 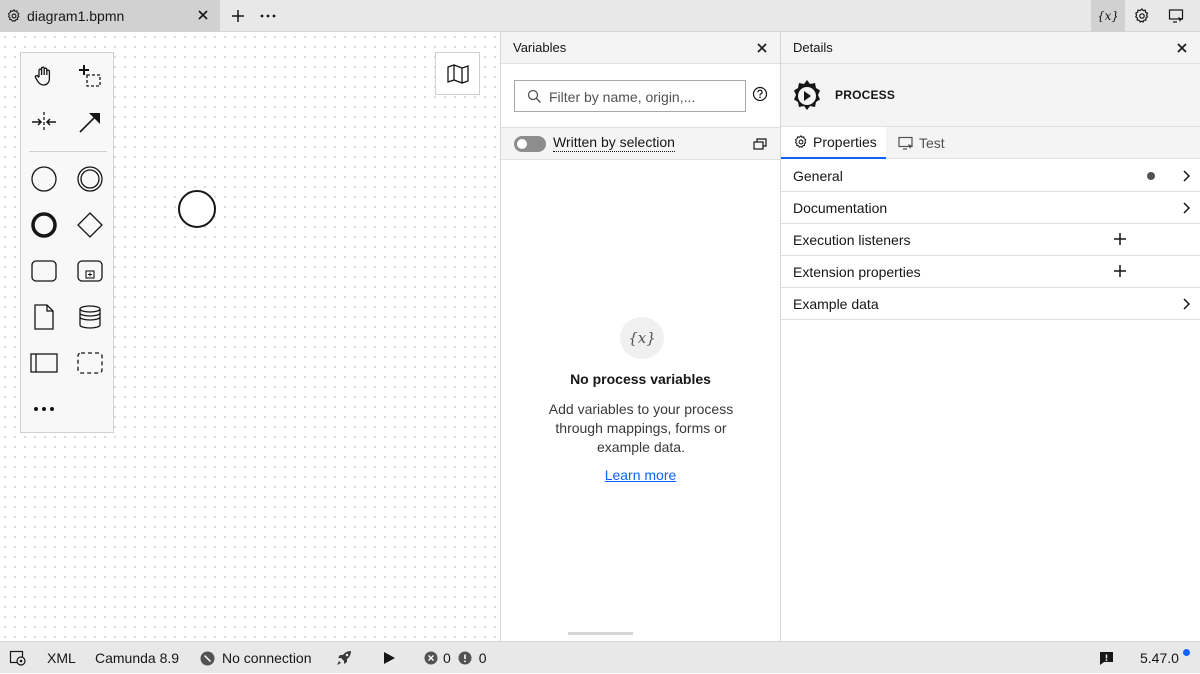 What do you see at coordinates (990, 304) in the screenshot?
I see `group-example-data: Example data` at bounding box center [990, 304].